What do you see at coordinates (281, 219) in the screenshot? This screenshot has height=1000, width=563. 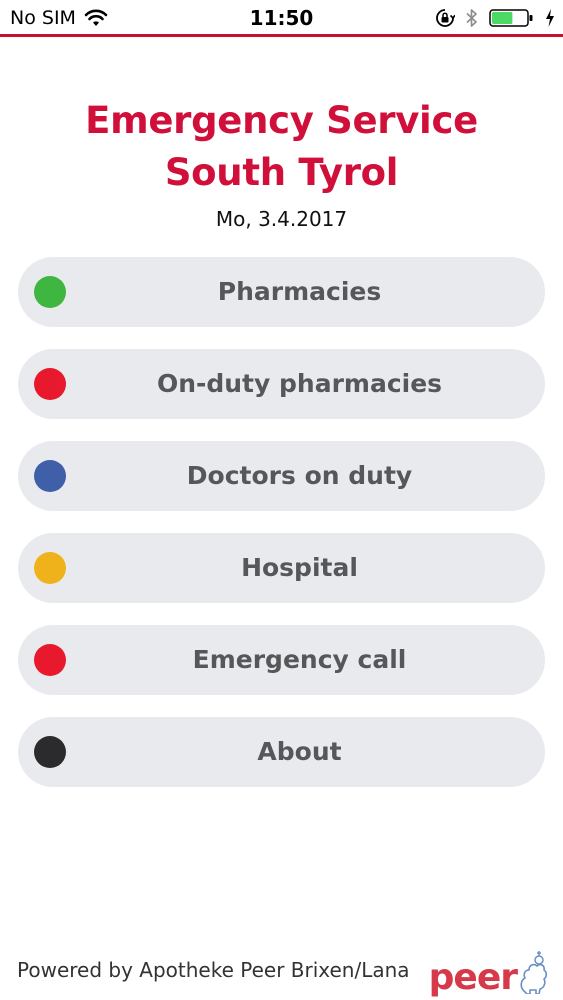 I see `current-date: Mo, 3.4.2017` at bounding box center [281, 219].